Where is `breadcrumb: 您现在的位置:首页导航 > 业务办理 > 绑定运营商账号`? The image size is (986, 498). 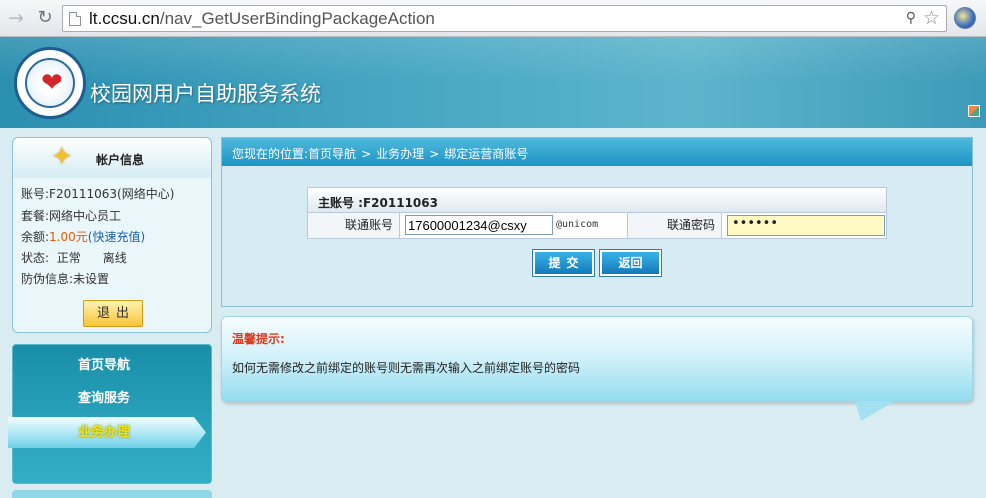
breadcrumb: 您现在的位置:首页导航 > 业务办理 > 绑定运营商账号 is located at coordinates (380, 153).